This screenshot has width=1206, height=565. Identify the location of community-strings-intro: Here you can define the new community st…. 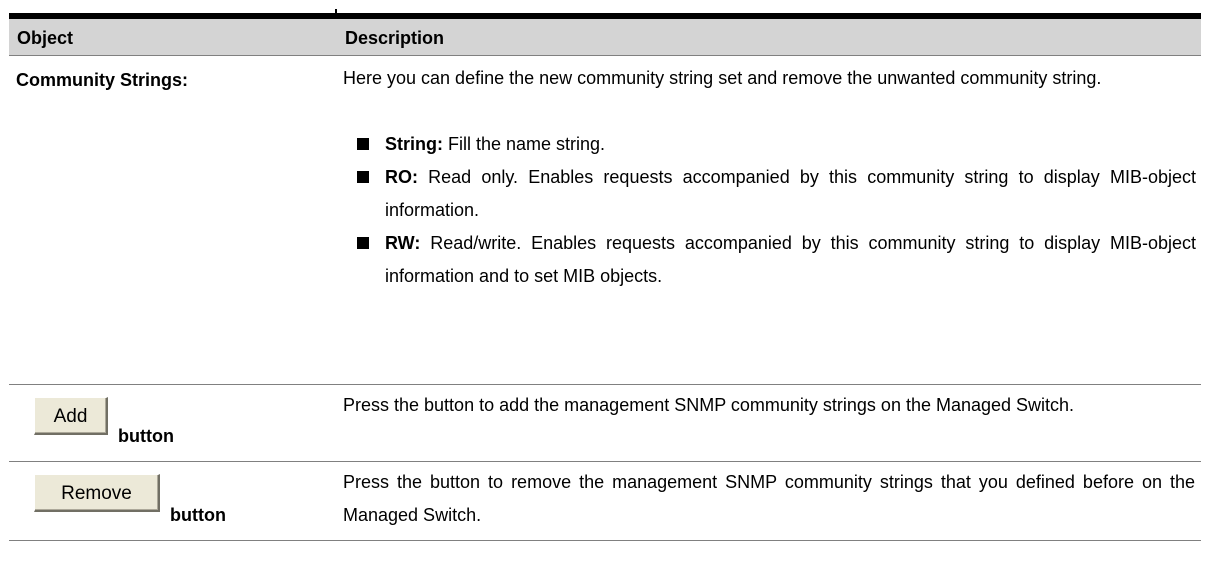
(722, 78).